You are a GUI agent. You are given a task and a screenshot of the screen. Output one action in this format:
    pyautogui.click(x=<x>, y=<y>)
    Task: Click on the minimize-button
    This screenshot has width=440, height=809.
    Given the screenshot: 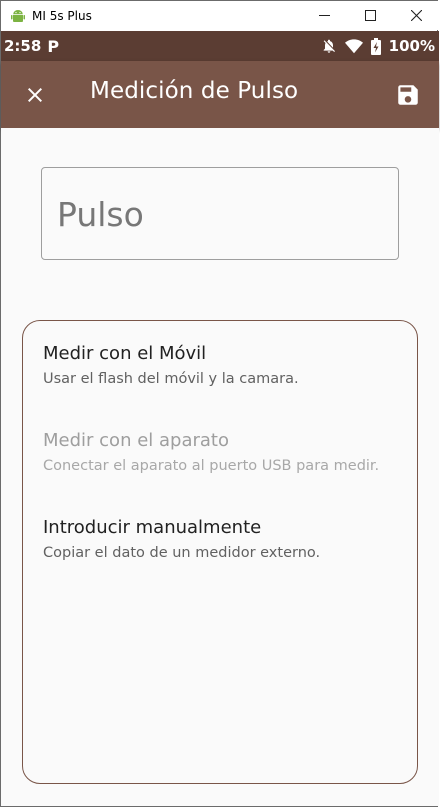 What is the action you would take?
    pyautogui.click(x=324, y=15)
    